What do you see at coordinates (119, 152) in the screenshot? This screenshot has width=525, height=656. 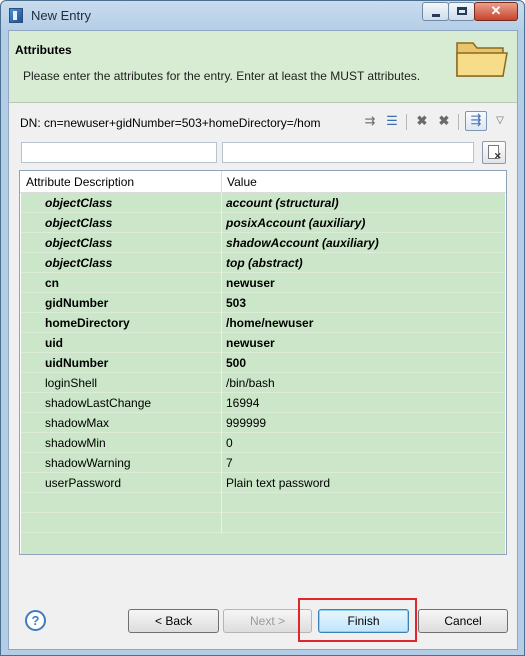 I see `attribute-filter-input` at bounding box center [119, 152].